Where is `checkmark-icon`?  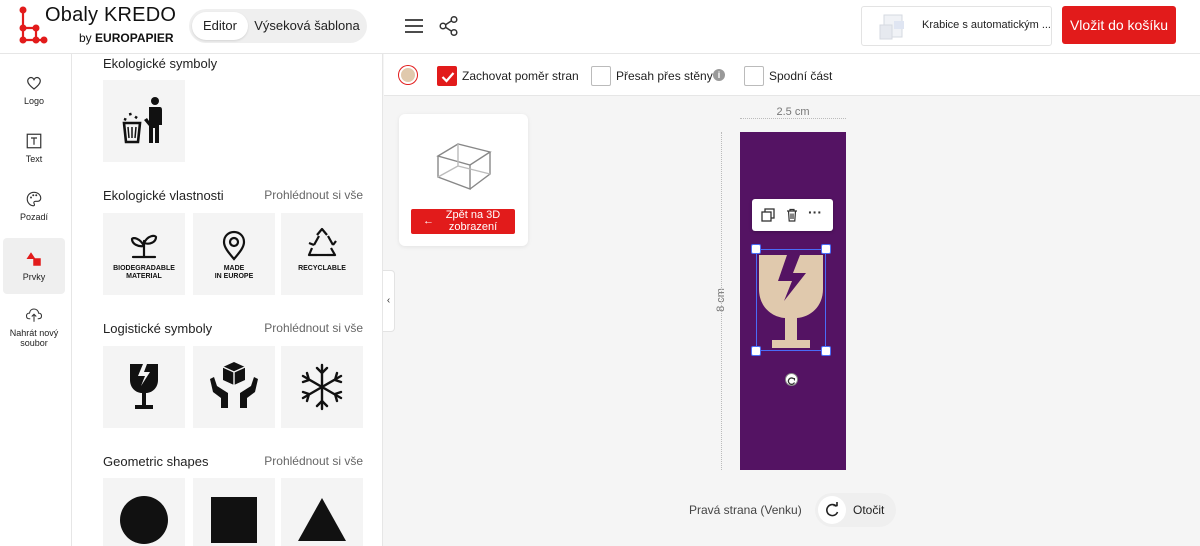 checkmark-icon is located at coordinates (448, 77).